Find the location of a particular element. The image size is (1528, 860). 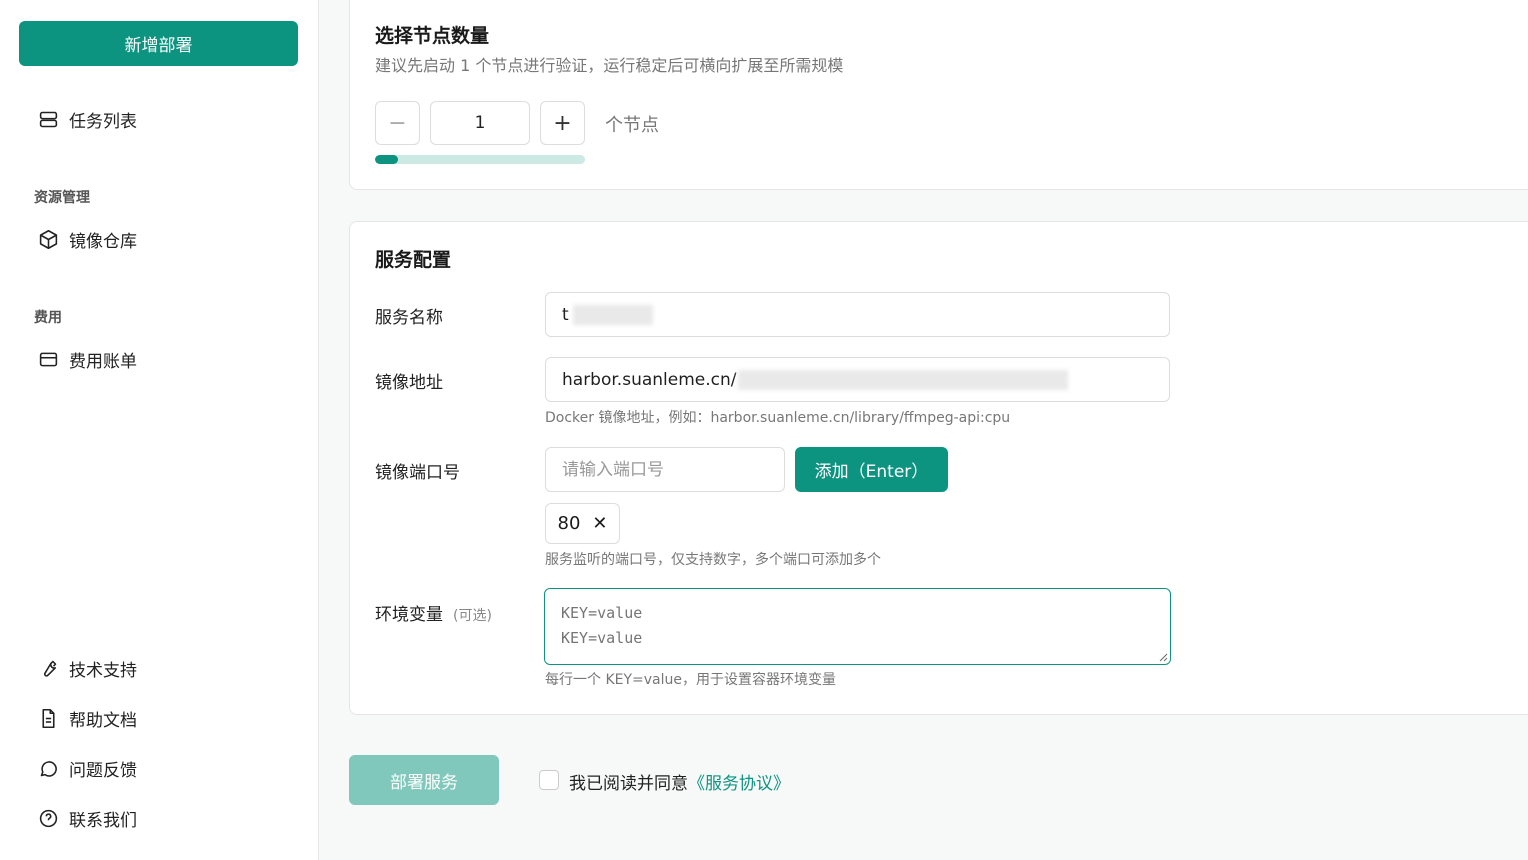

service-config-title: 服务配置 is located at coordinates (413, 260).